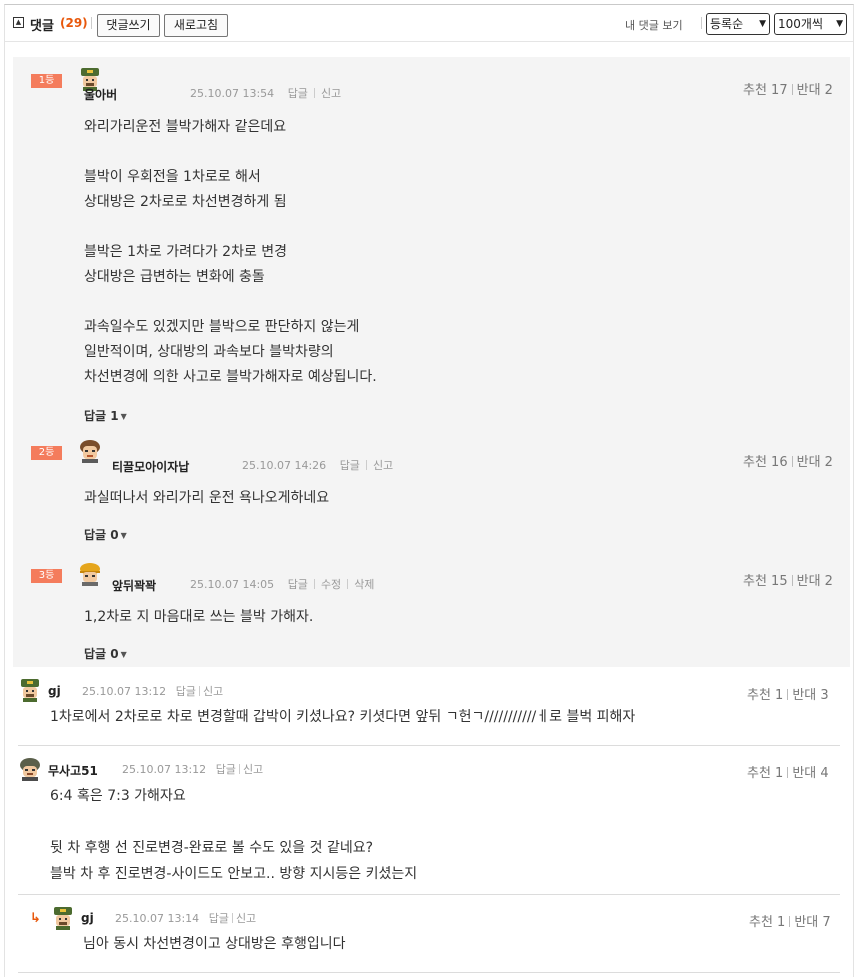 Image resolution: width=858 pixels, height=977 pixels. I want to click on comment-datetime: 25.10.07 13:54, so click(232, 93).